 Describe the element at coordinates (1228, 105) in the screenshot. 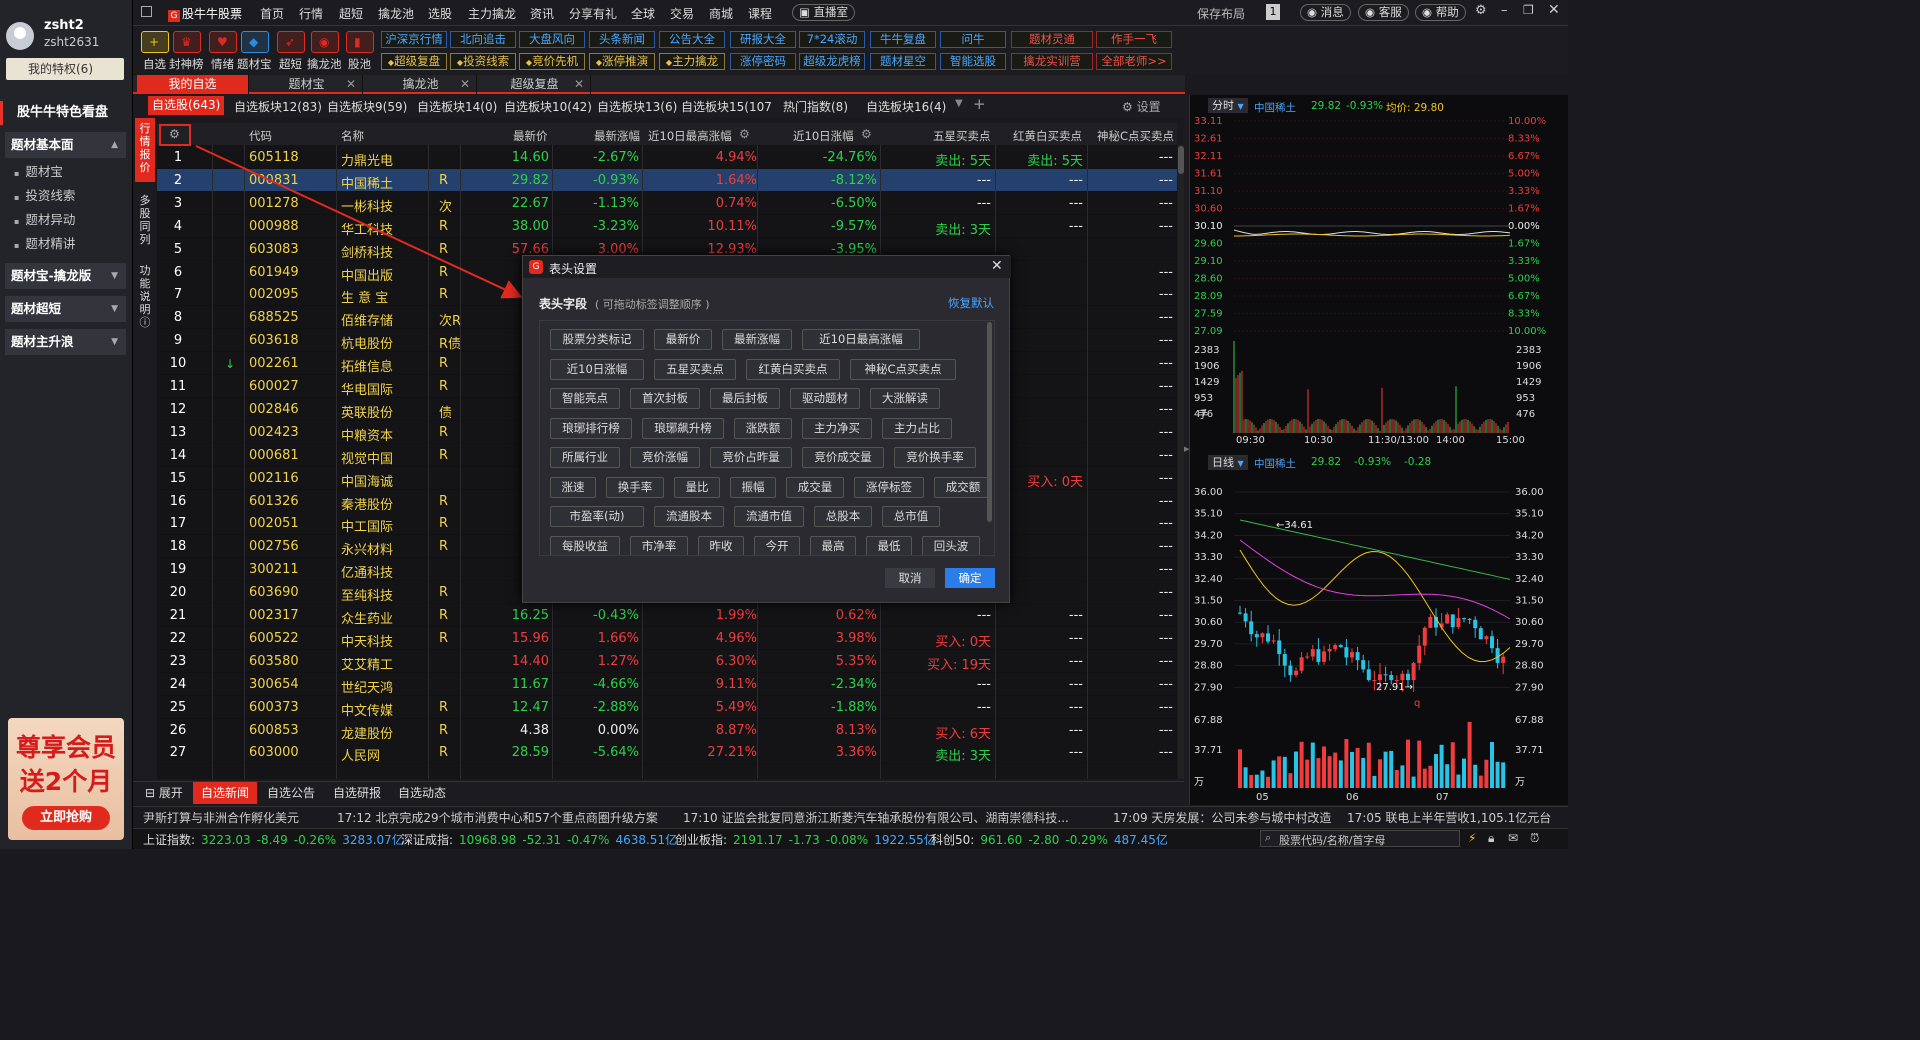

I see `intraday-mode-select: 分时 ▼` at that location.